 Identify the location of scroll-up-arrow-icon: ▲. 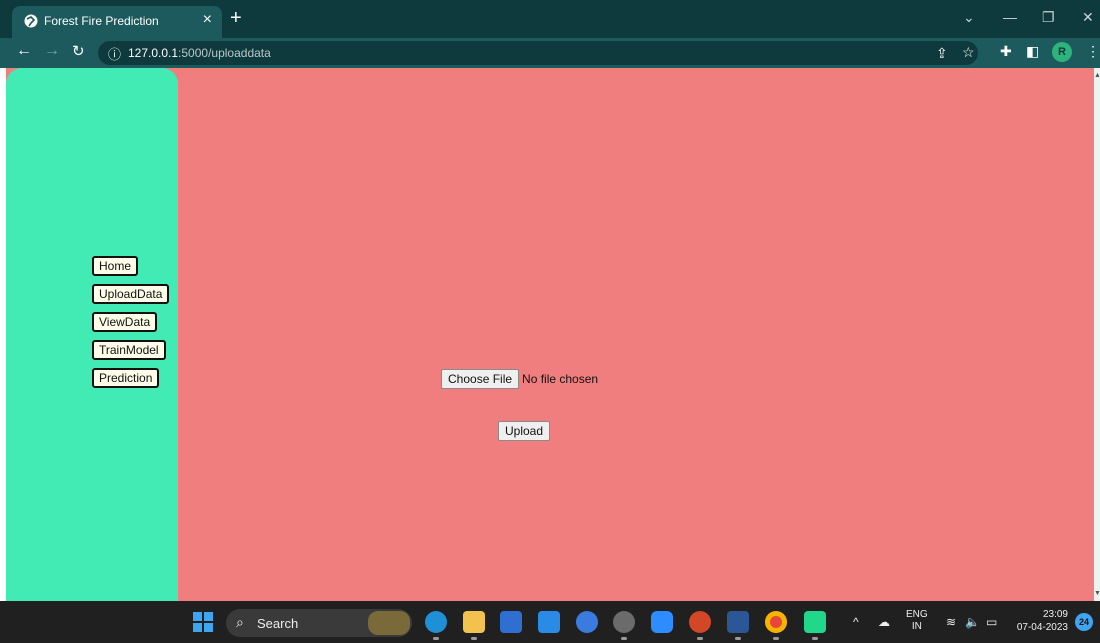
(1097, 75).